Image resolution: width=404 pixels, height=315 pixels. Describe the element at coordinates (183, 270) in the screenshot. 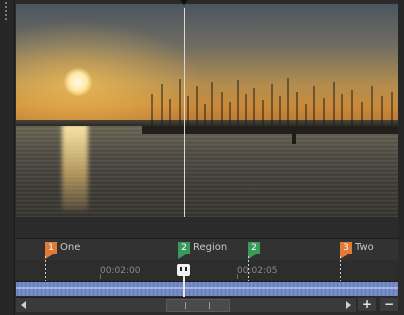

I see `playhead-icon` at that location.